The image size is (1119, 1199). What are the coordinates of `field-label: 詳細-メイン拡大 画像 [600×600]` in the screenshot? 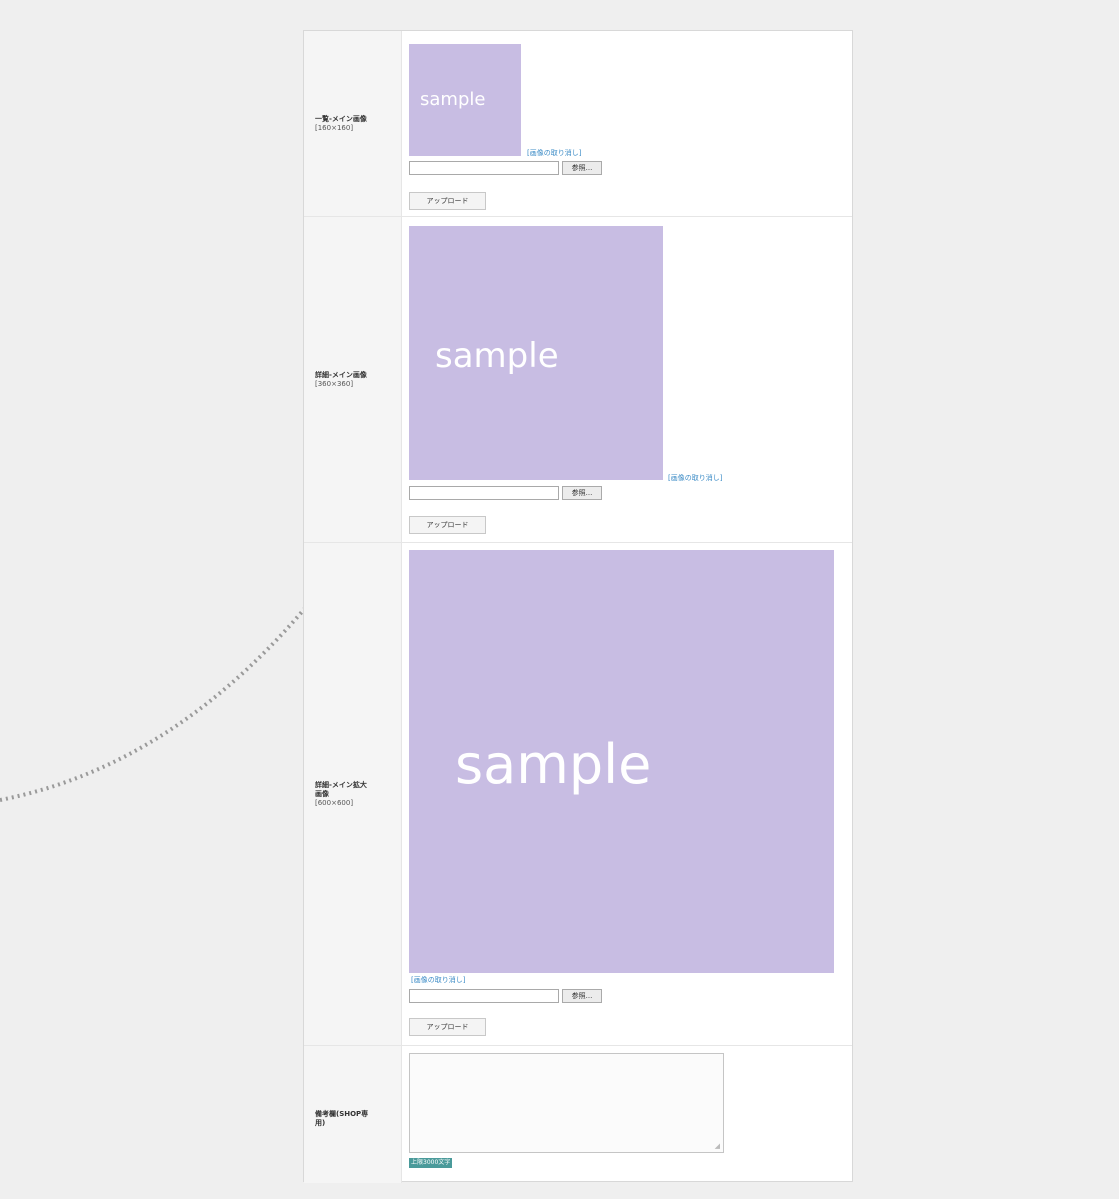 It's located at (341, 794).